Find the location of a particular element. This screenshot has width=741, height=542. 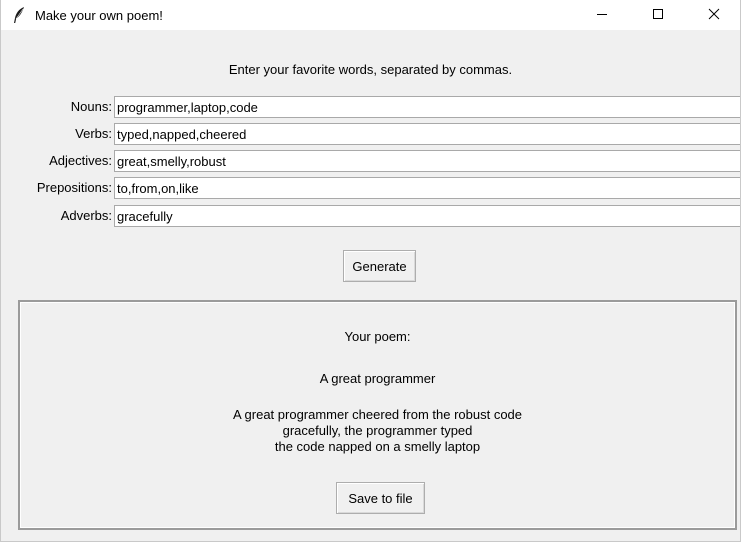

poem-heading: Your poem: is located at coordinates (377, 336).